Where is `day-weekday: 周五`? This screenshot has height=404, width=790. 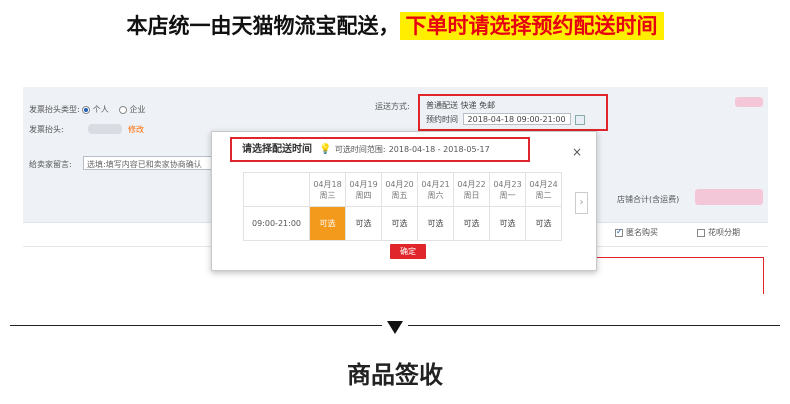
day-weekday: 周五 is located at coordinates (399, 195).